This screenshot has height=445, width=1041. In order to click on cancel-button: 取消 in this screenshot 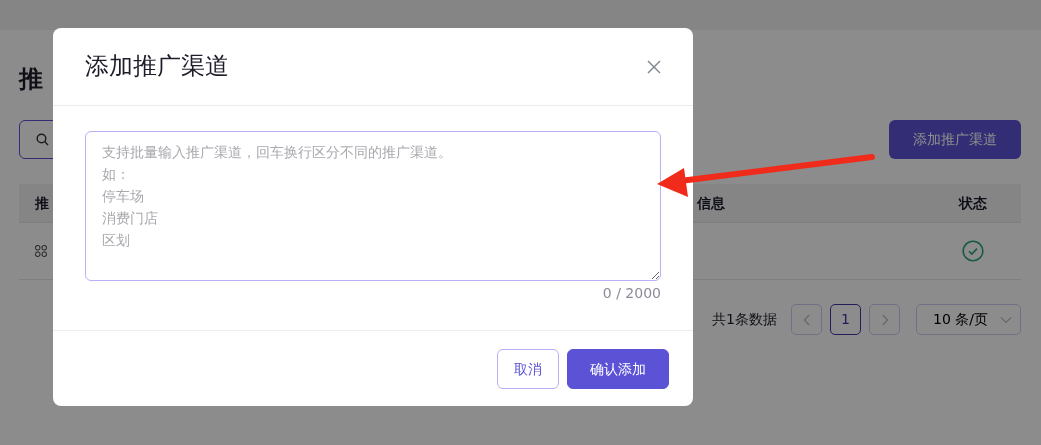, I will do `click(528, 369)`.